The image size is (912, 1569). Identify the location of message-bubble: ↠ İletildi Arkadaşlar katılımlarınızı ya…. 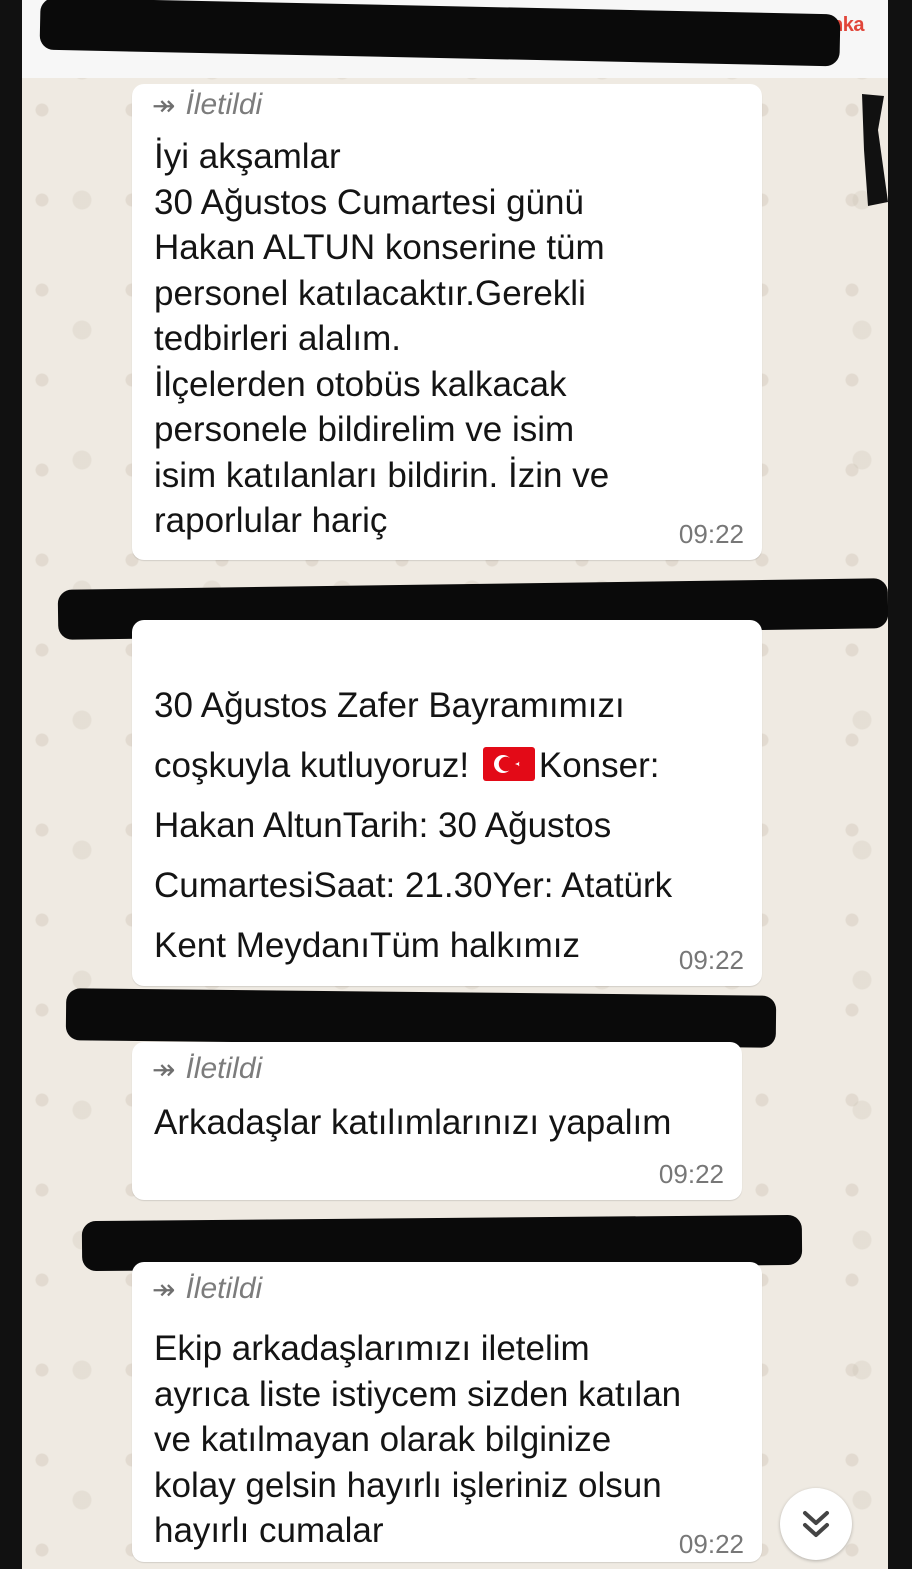
(437, 1121).